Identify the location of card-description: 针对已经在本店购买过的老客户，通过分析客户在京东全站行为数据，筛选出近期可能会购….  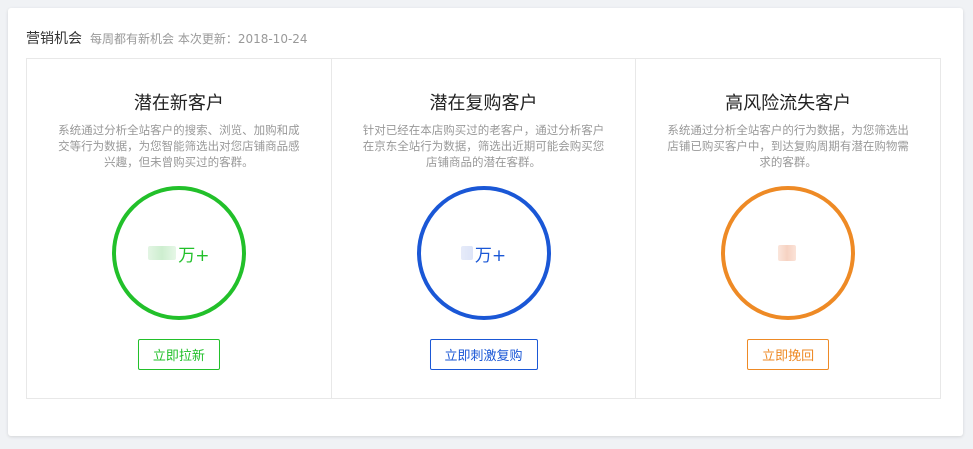
(483, 146).